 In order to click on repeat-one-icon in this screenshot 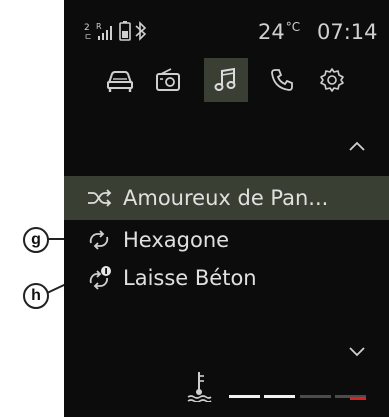, I will do `click(100, 278)`.